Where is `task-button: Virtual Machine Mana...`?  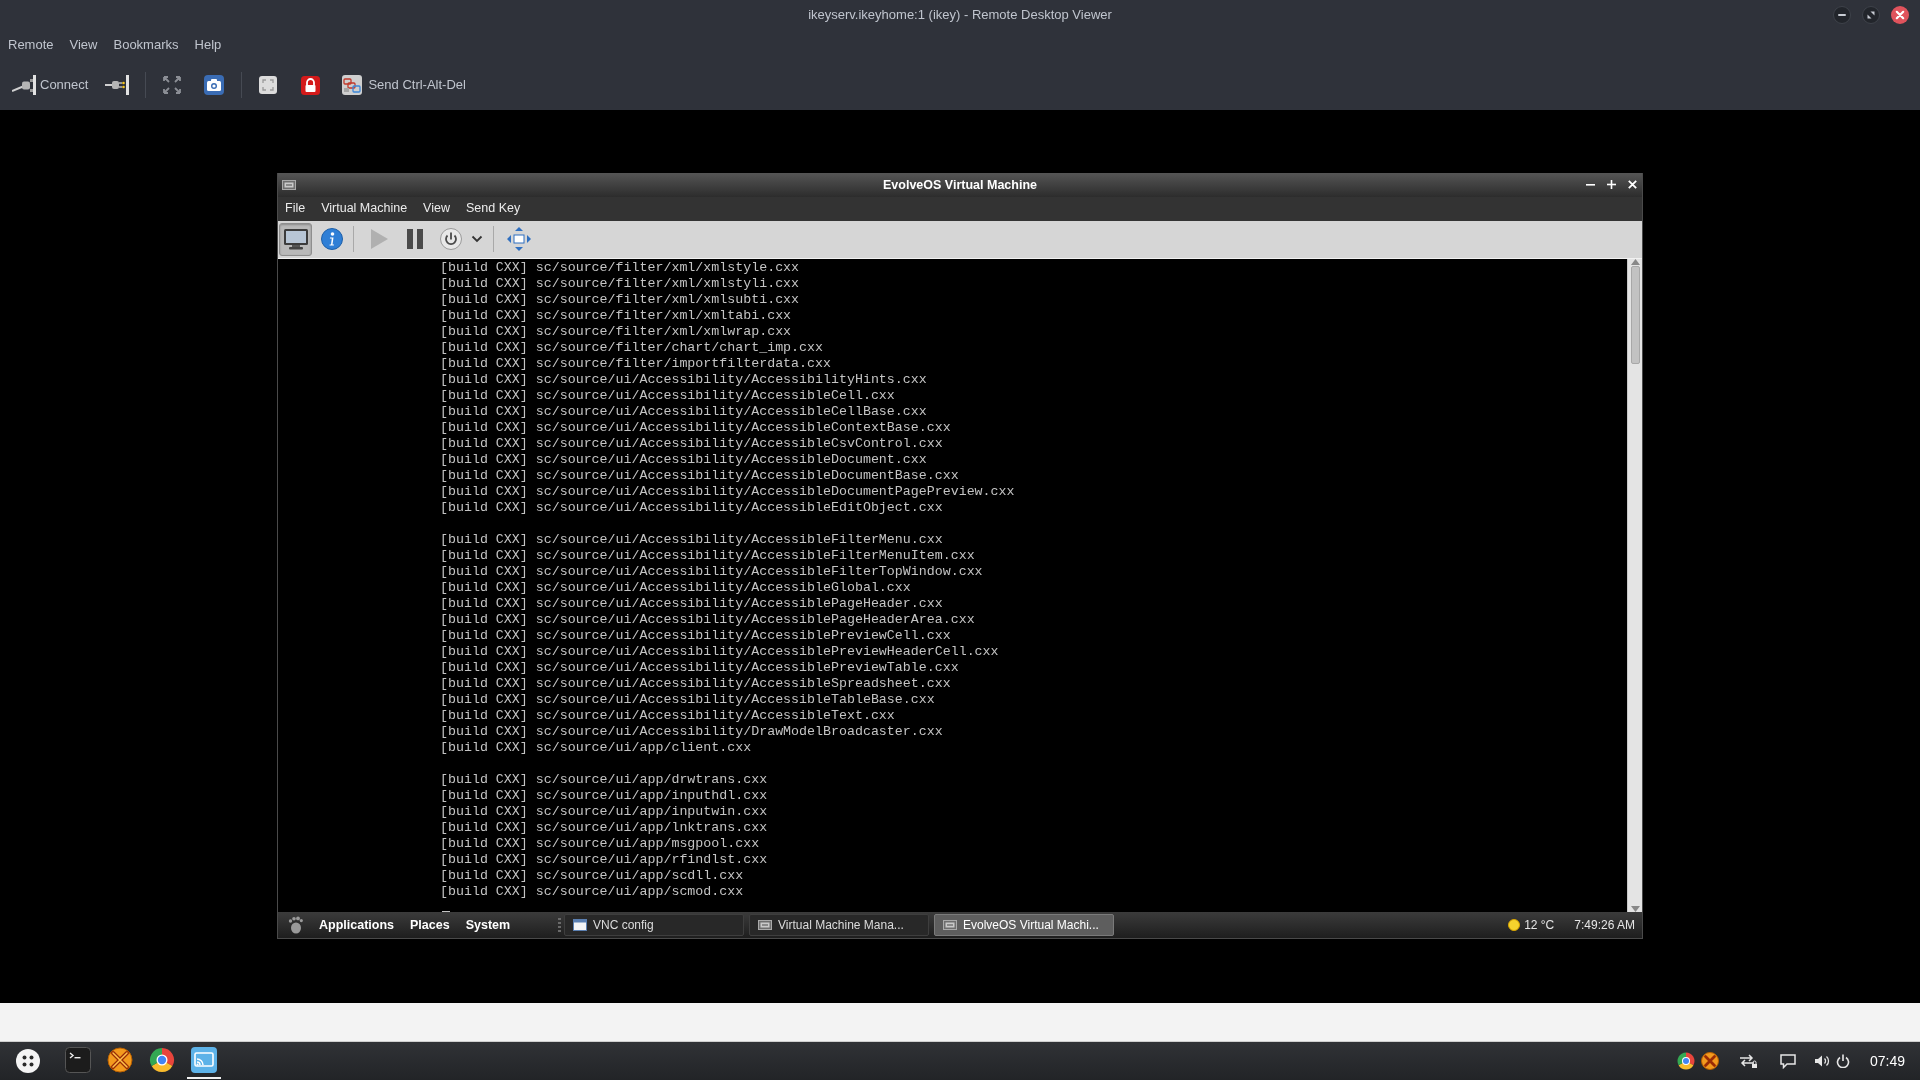 task-button: Virtual Machine Mana... is located at coordinates (839, 925).